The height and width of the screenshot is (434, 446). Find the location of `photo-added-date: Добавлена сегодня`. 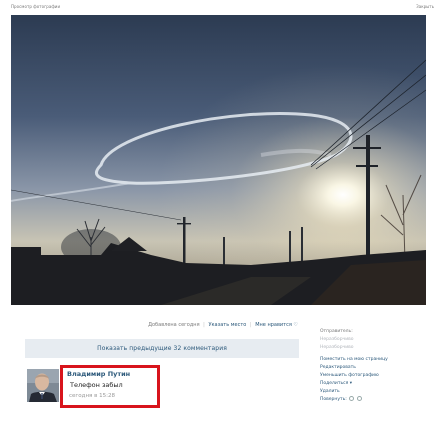

photo-added-date: Добавлена сегодня is located at coordinates (174, 325).